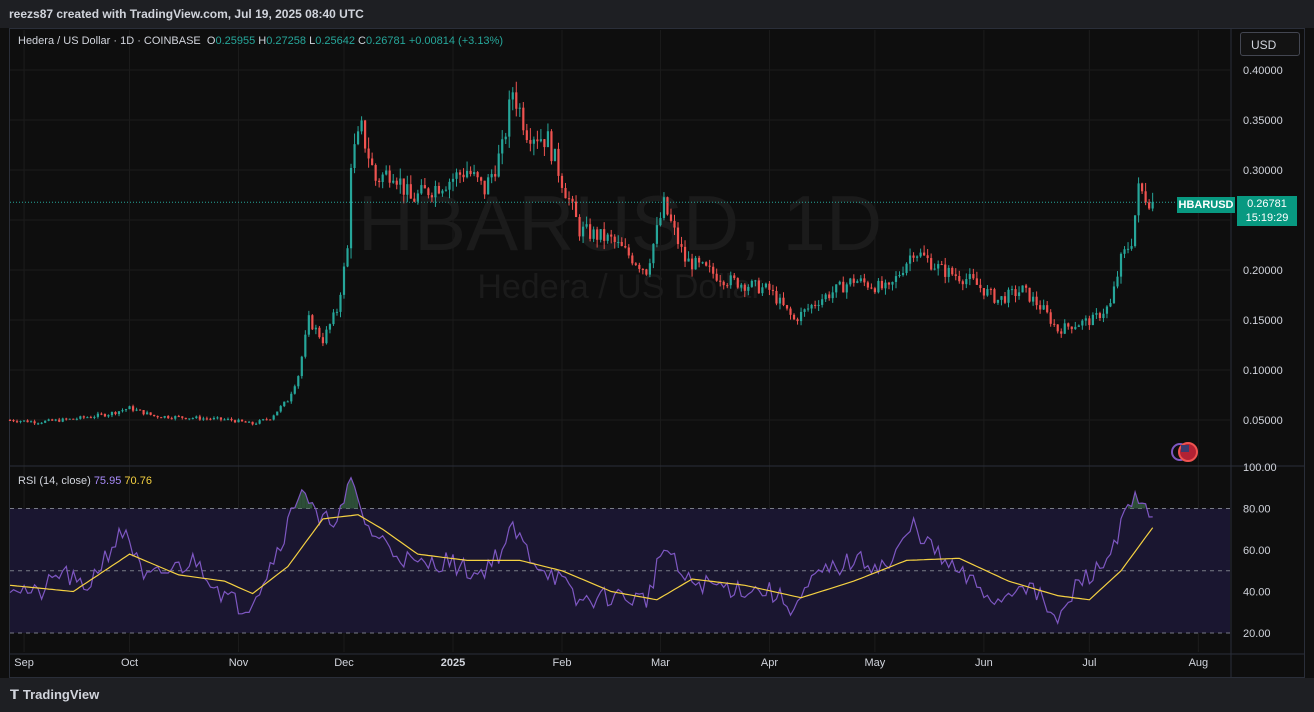  I want to click on symbol-title: Hedera / US Dollar · 1D · COINBASE, so click(109, 41).